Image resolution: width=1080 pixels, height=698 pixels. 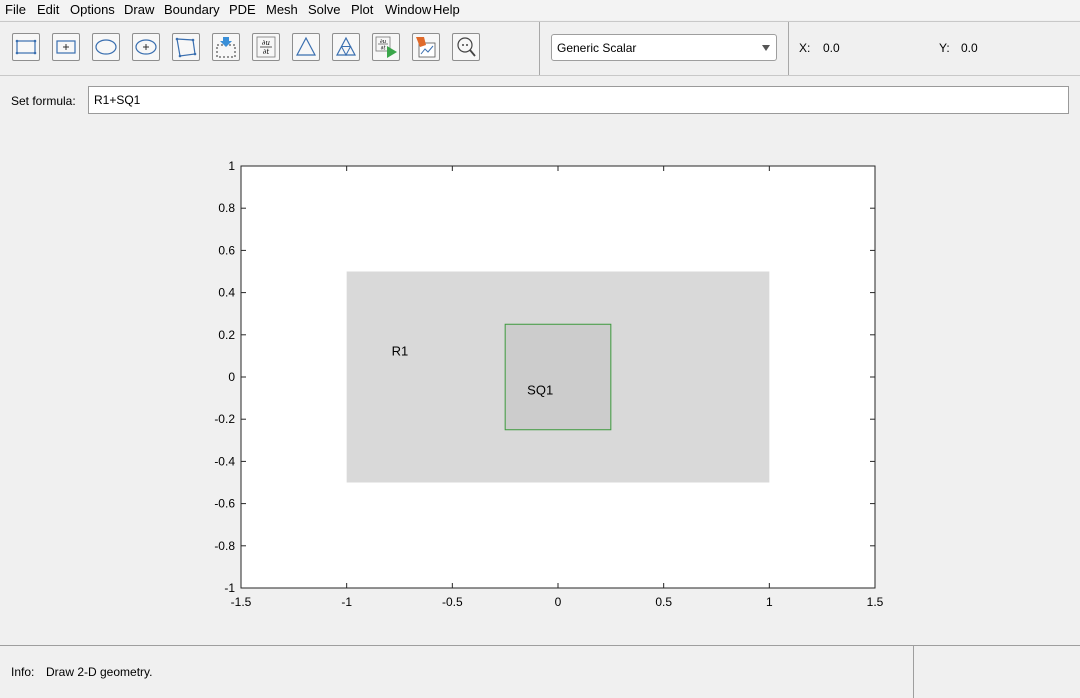 What do you see at coordinates (99, 672) in the screenshot?
I see `info-text: Draw 2-D geometry.` at bounding box center [99, 672].